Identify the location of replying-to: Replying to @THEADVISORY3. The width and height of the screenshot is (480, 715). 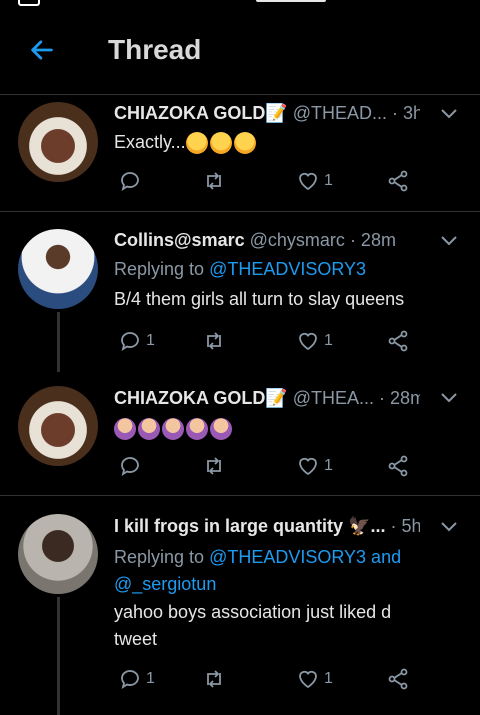
(240, 269).